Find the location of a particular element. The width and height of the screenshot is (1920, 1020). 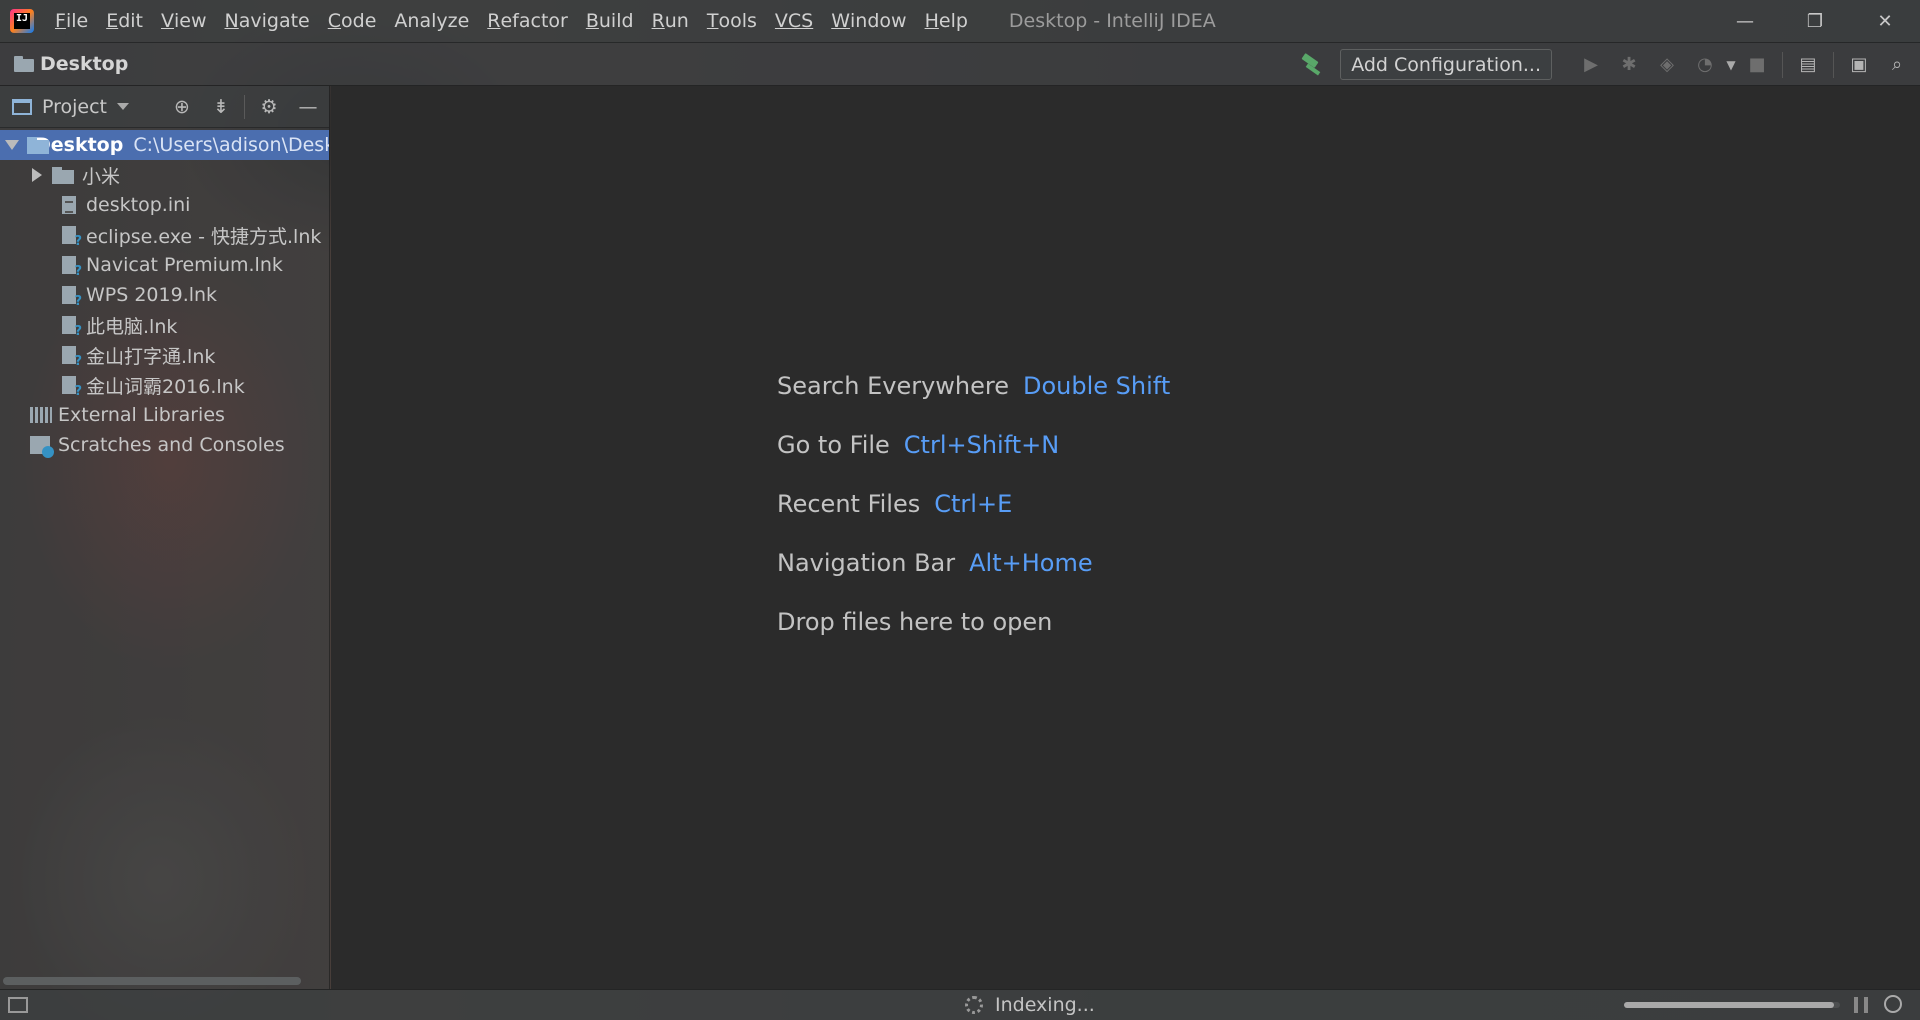

scratches-icon is located at coordinates (42, 447).